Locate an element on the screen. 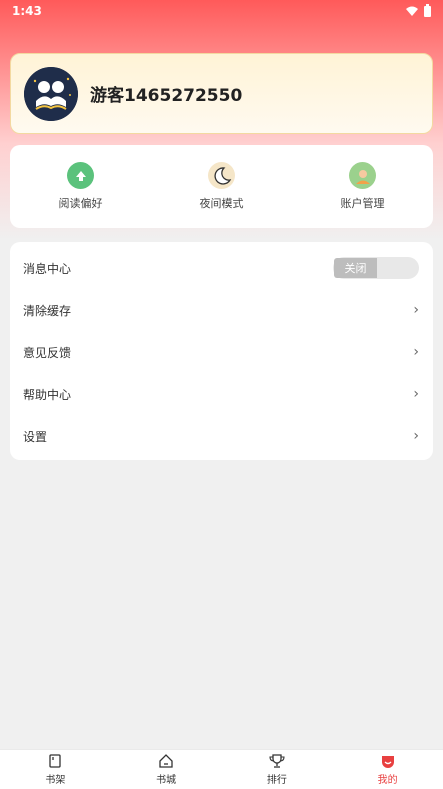 This screenshot has width=443, height=789. account-icon is located at coordinates (362, 175).